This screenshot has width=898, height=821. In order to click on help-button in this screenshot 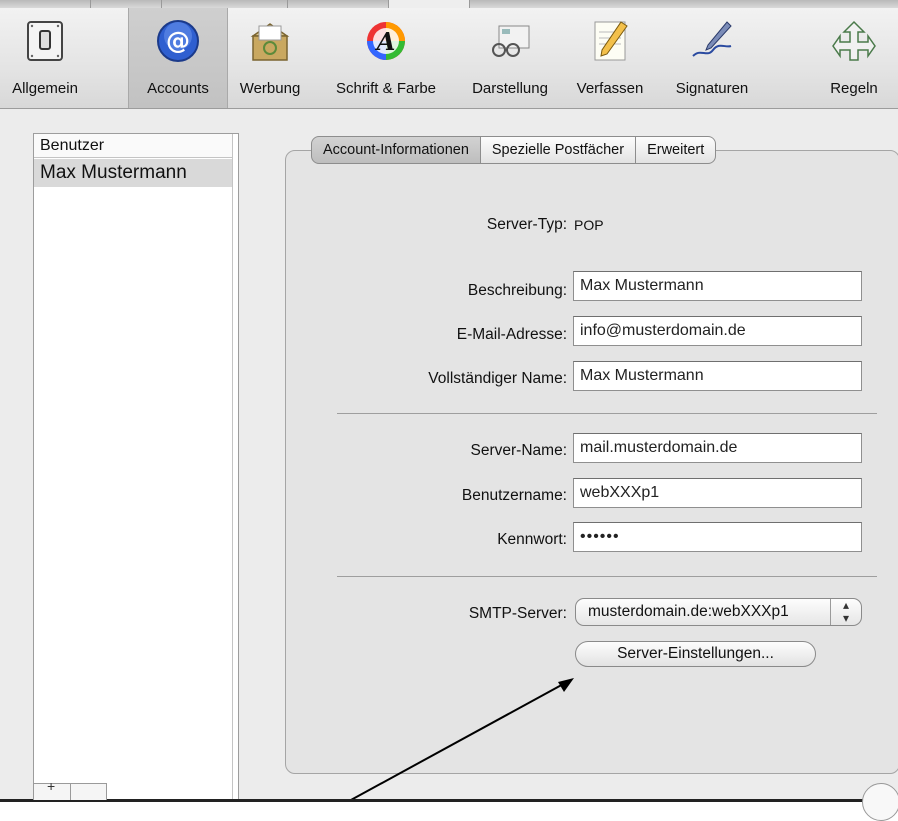, I will do `click(880, 802)`.